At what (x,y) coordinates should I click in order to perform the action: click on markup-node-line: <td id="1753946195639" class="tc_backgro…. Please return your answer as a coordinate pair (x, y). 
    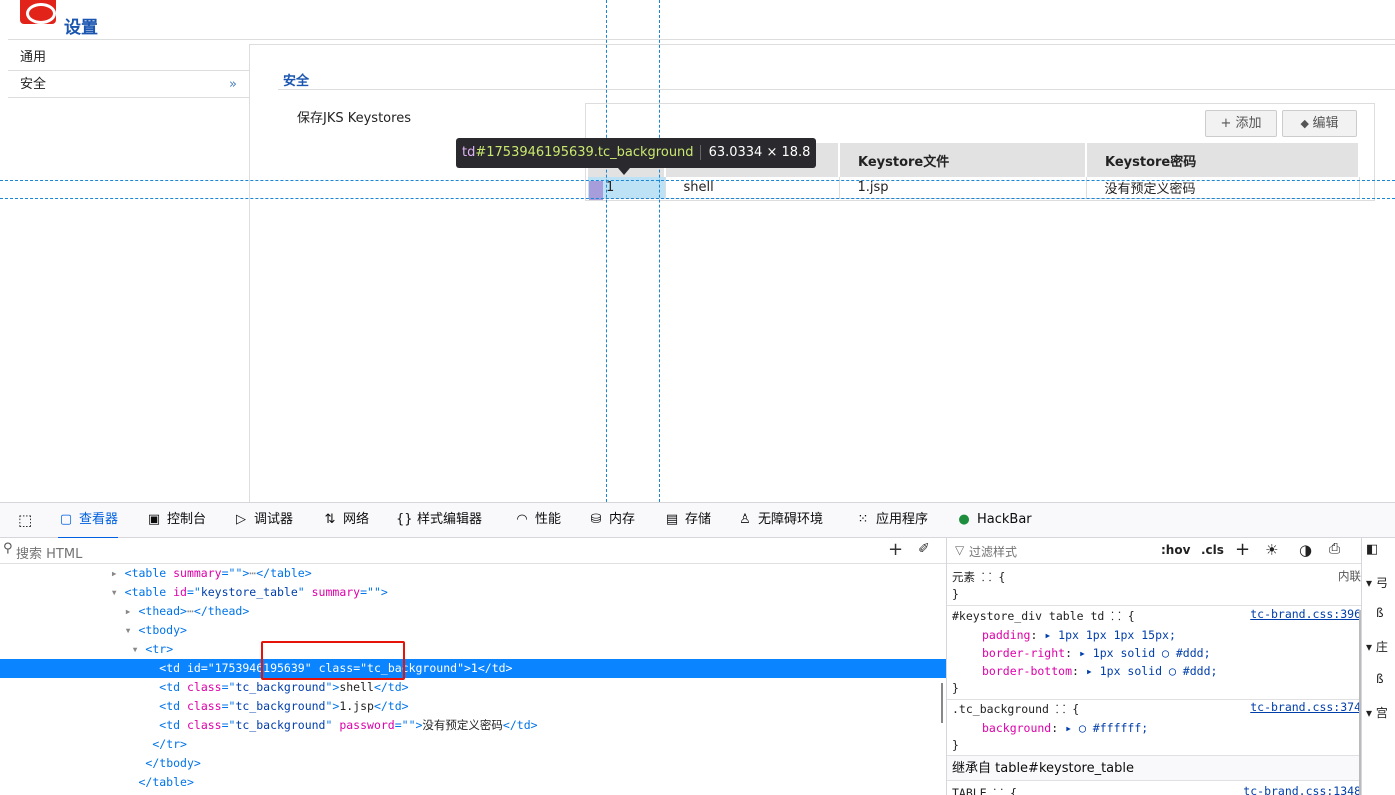
    Looking at the image, I should click on (473, 668).